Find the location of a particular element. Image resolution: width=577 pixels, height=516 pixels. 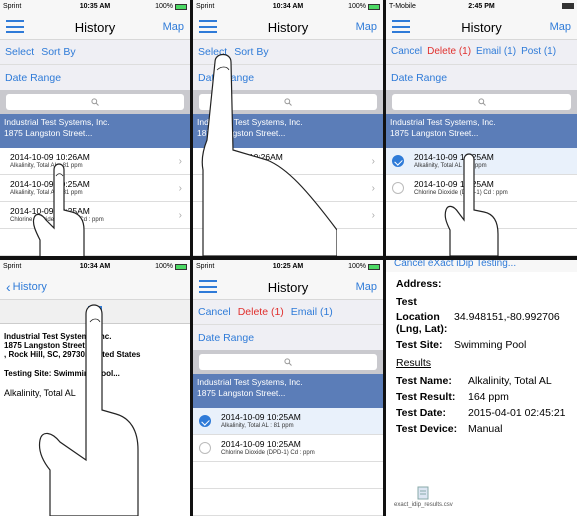

nav-bar: ‹ History is located at coordinates (95, 287).